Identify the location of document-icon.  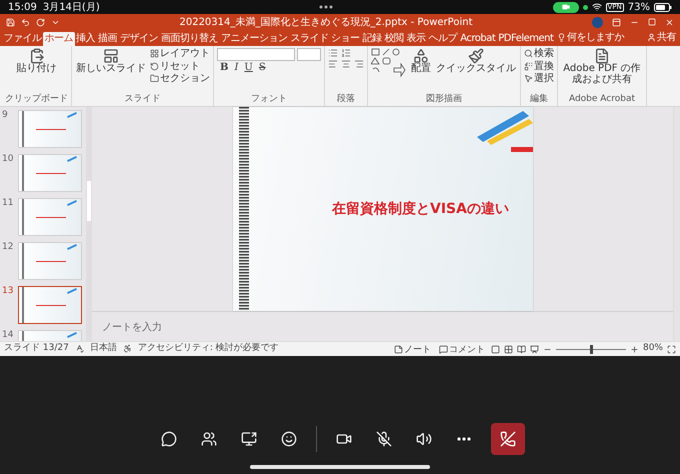
(602, 56).